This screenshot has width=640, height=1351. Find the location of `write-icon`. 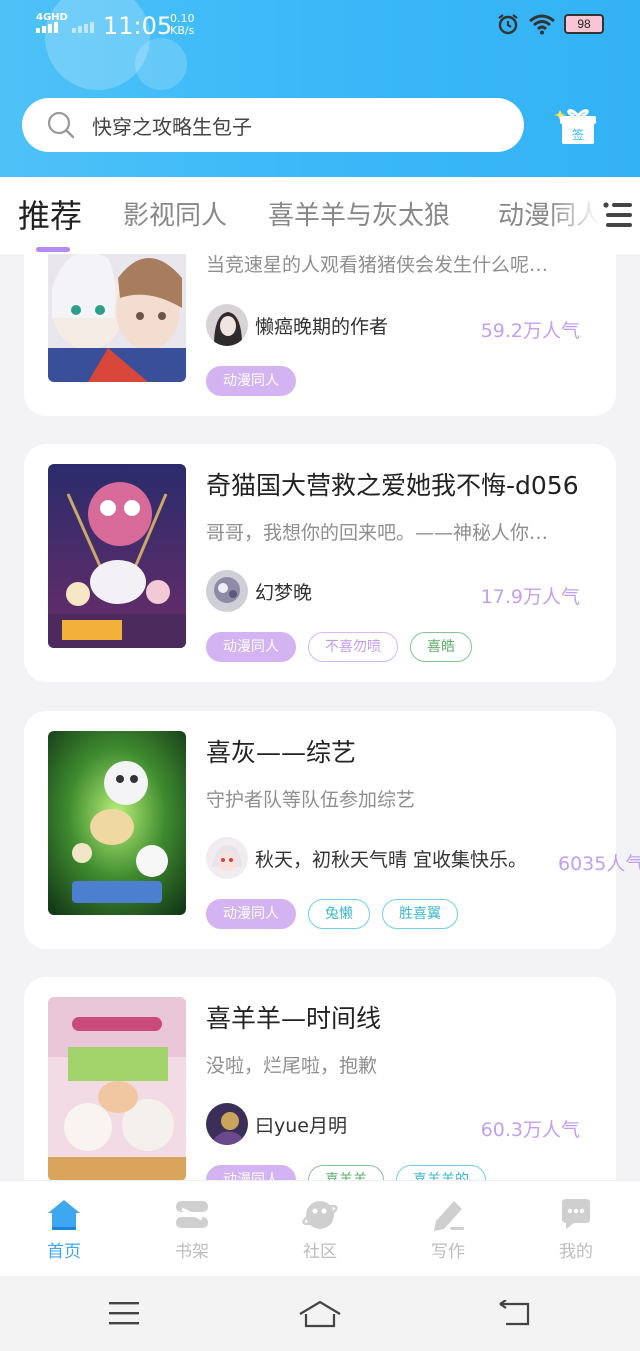

write-icon is located at coordinates (449, 1216).